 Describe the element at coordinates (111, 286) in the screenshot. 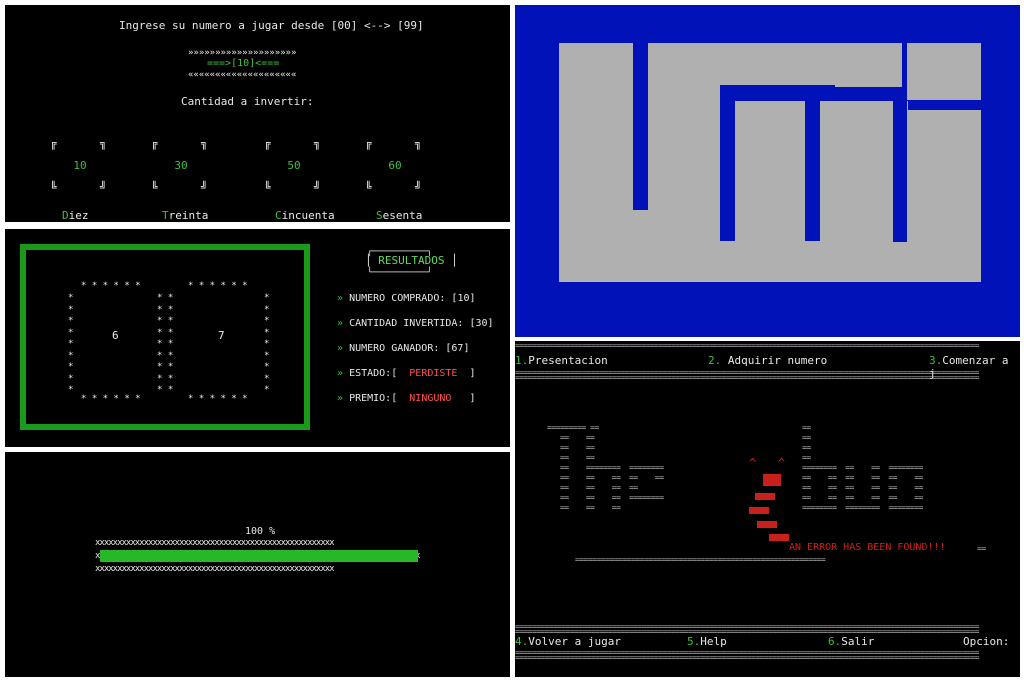

I see `stars-top: * * * * * *` at that location.